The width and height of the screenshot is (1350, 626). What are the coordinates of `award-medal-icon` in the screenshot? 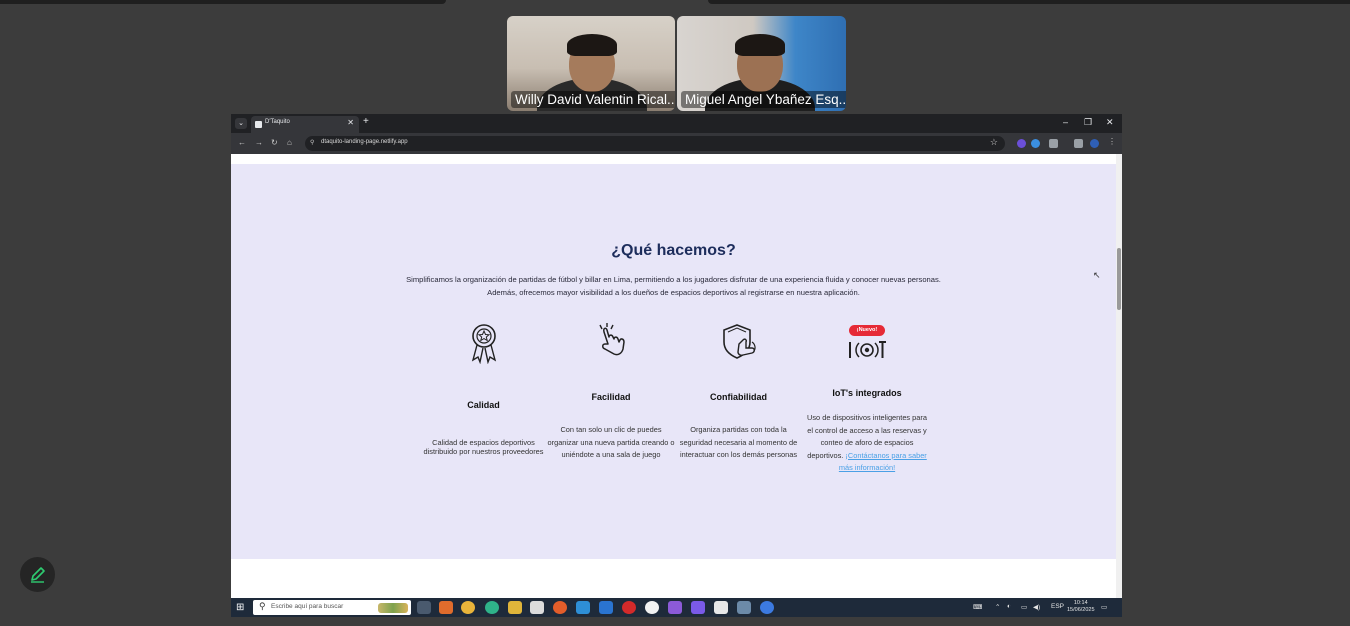 It's located at (483, 344).